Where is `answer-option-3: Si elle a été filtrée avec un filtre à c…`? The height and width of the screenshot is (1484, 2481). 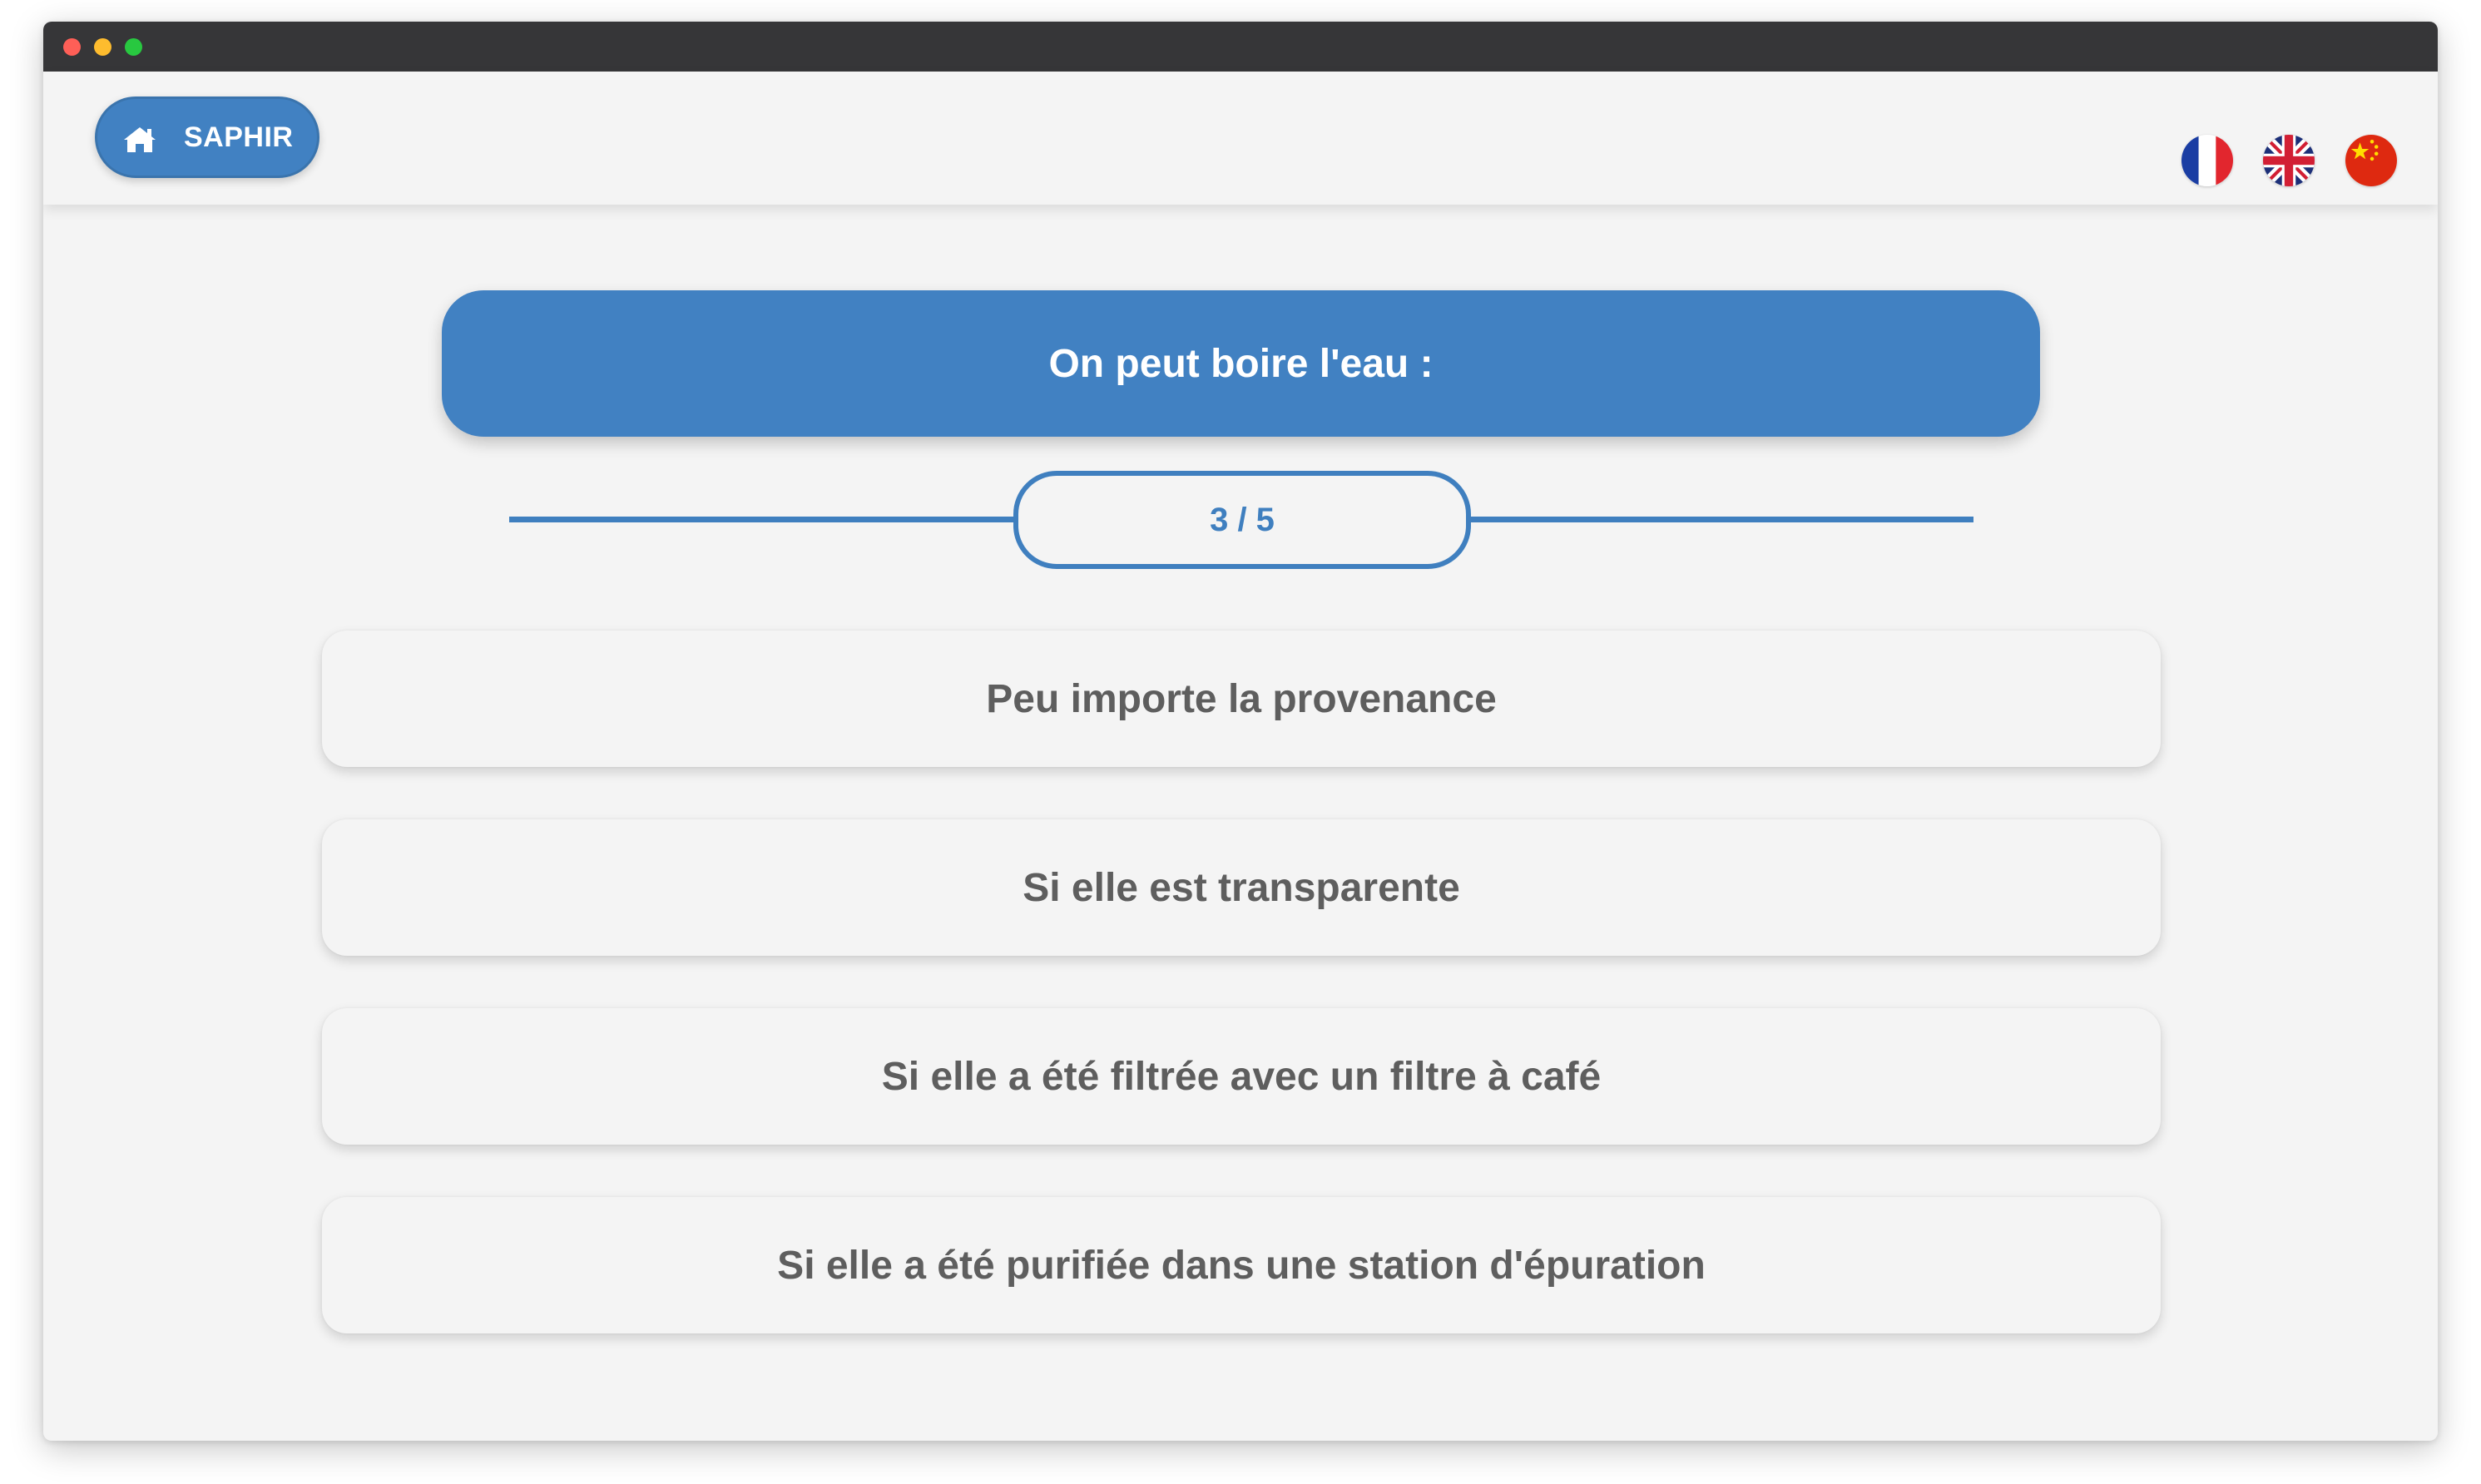 answer-option-3: Si elle a été filtrée avec un filtre à c… is located at coordinates (1241, 1076).